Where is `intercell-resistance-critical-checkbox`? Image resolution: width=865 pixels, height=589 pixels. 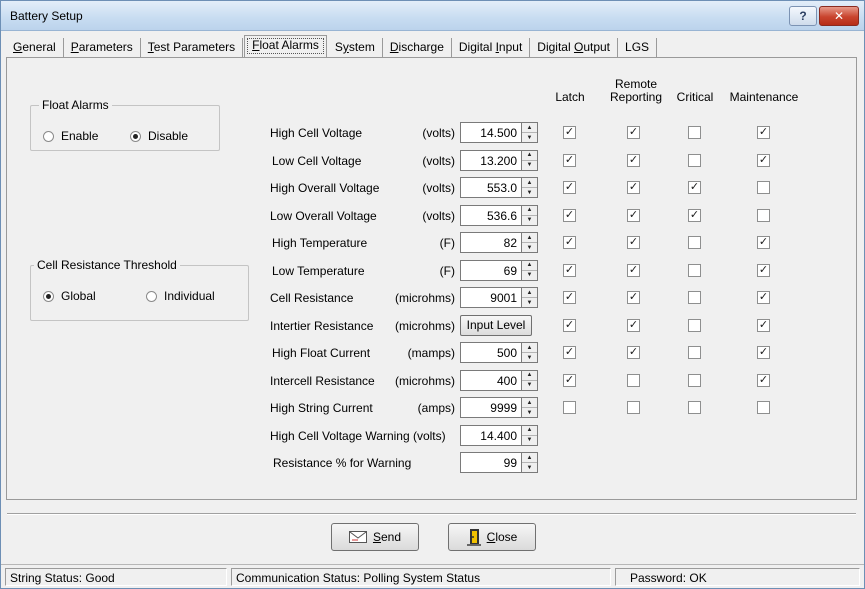 intercell-resistance-critical-checkbox is located at coordinates (694, 380).